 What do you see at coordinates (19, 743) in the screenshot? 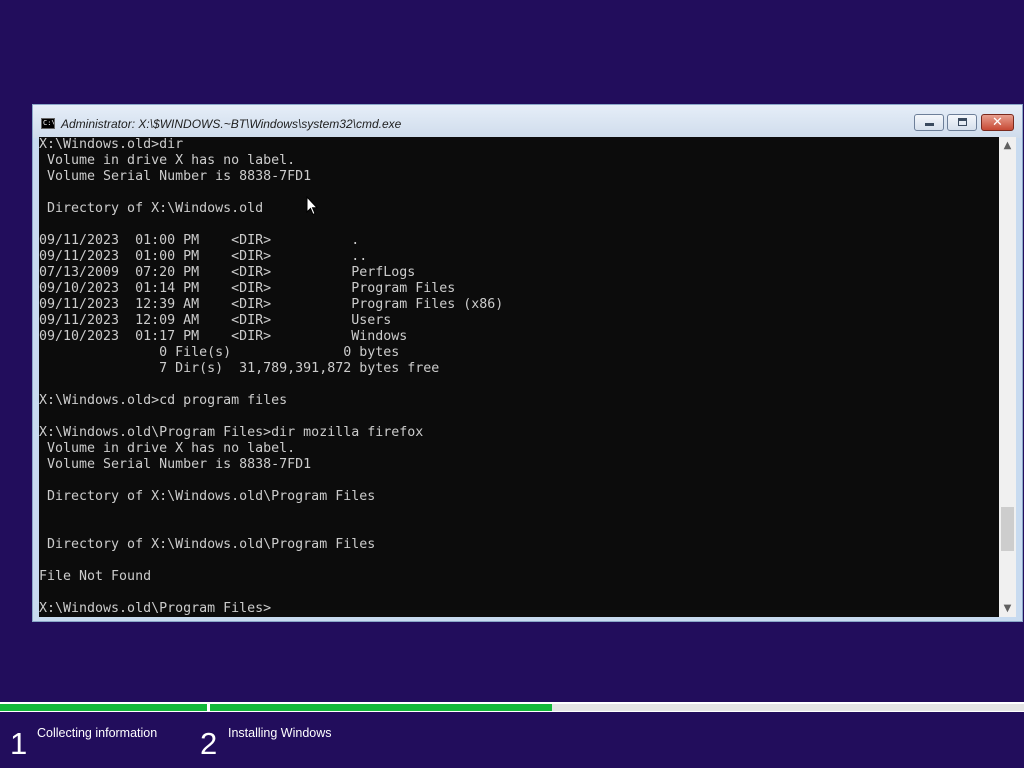
I see `step-number: 1` at bounding box center [19, 743].